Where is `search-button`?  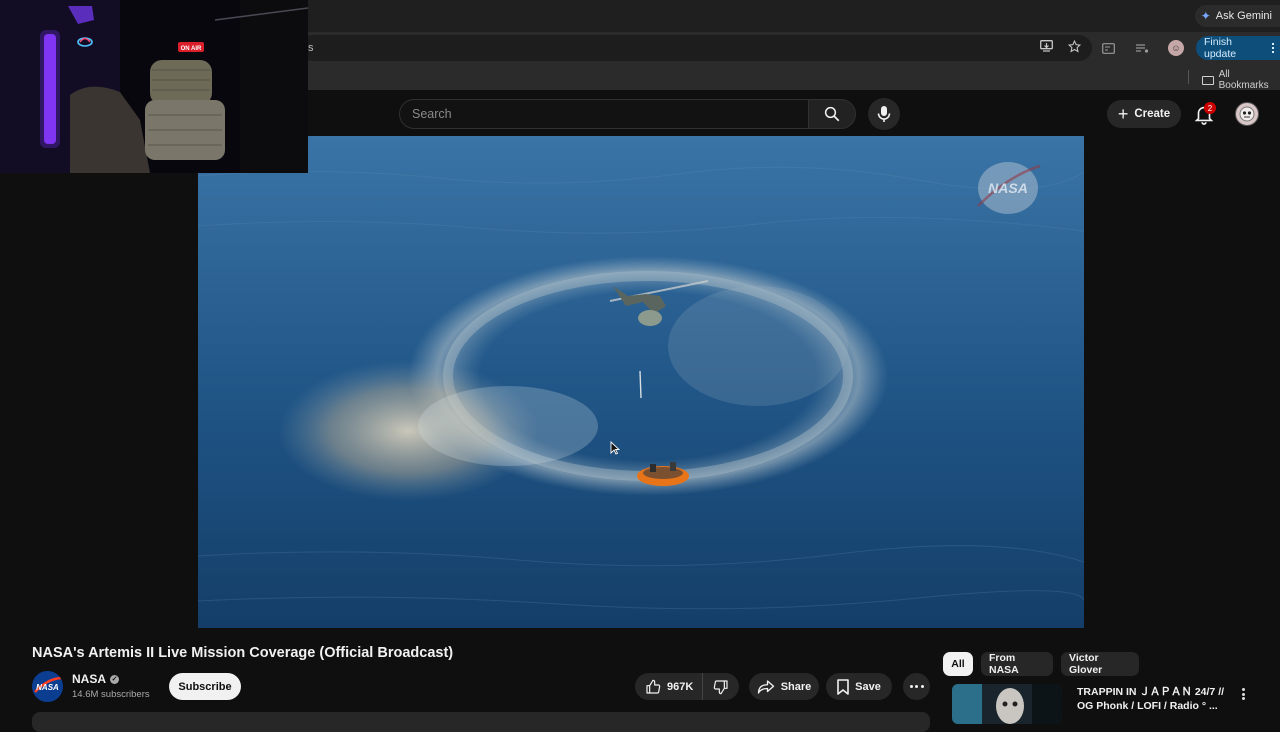
search-button is located at coordinates (832, 114).